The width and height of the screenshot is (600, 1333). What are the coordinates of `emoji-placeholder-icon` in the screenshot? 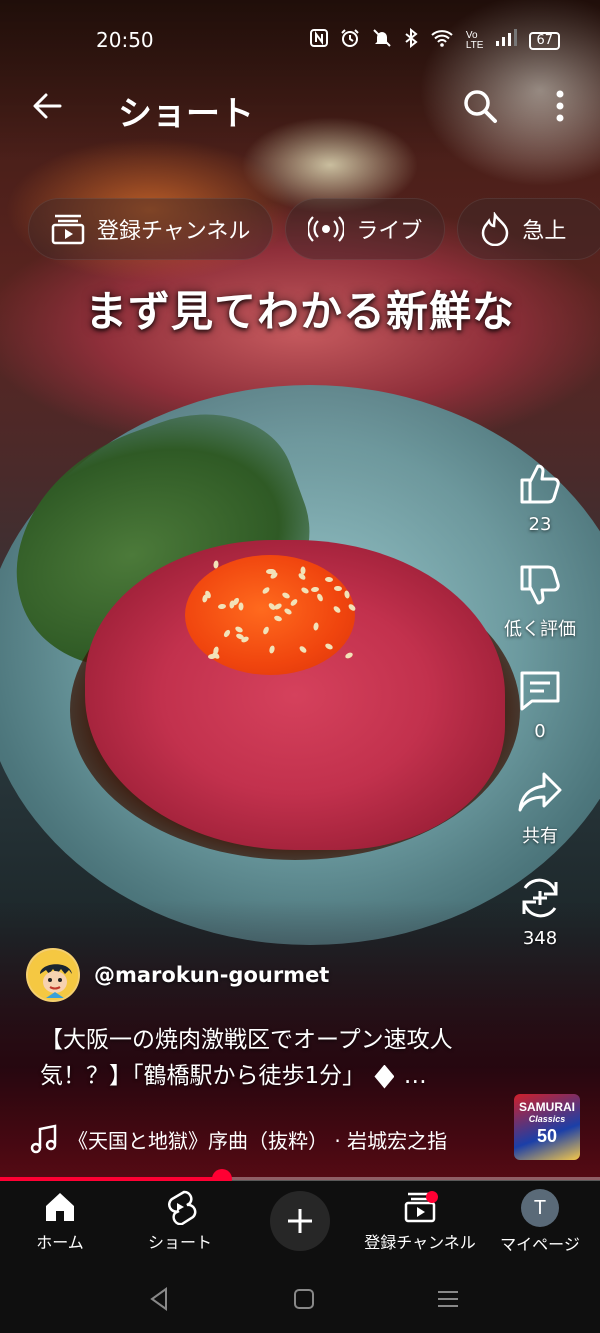 It's located at (384, 1076).